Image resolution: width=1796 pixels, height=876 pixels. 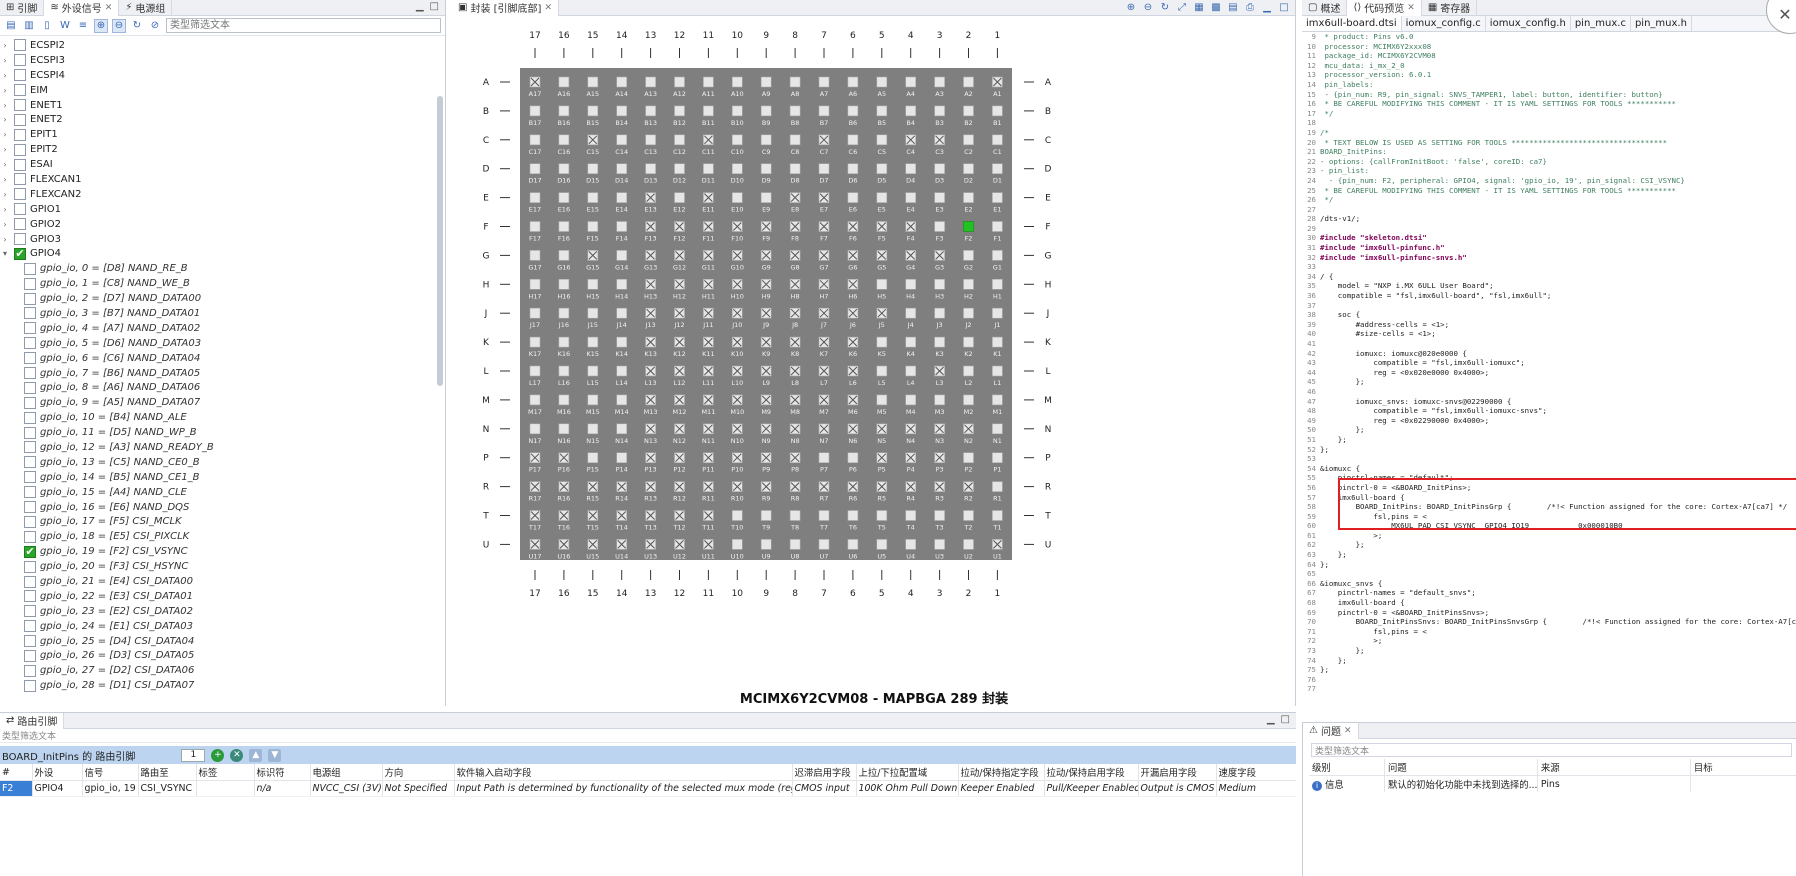 What do you see at coordinates (193, 755) in the screenshot?
I see `route-count-stepper: 1` at bounding box center [193, 755].